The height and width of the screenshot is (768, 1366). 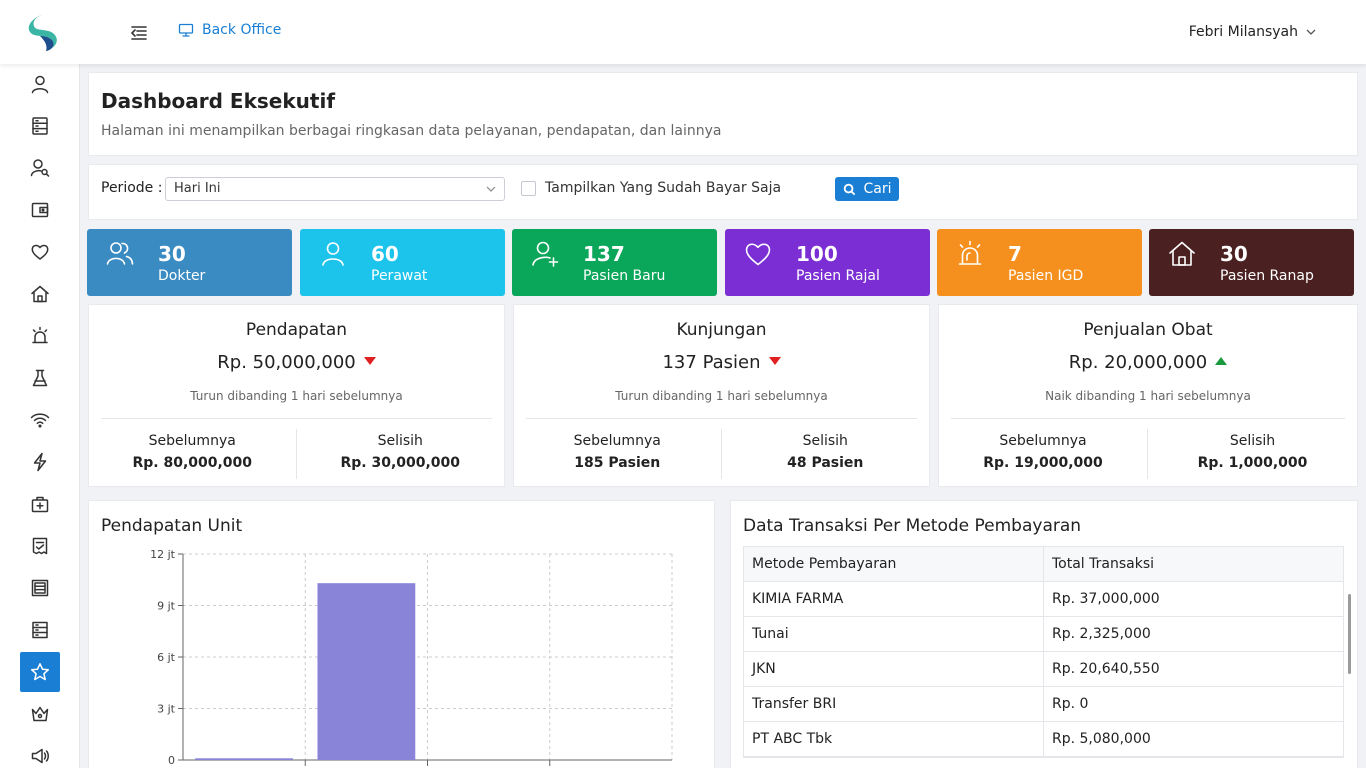 I want to click on sidebar-item-home, so click(x=40, y=294).